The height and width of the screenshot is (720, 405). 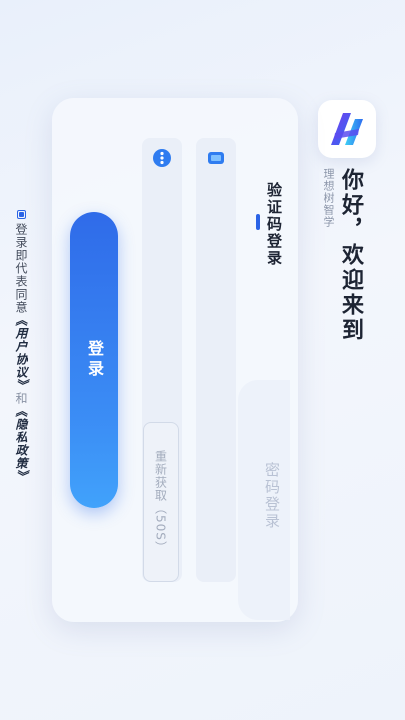 I want to click on tab-sms-login: 验证码登录, so click(x=274, y=224).